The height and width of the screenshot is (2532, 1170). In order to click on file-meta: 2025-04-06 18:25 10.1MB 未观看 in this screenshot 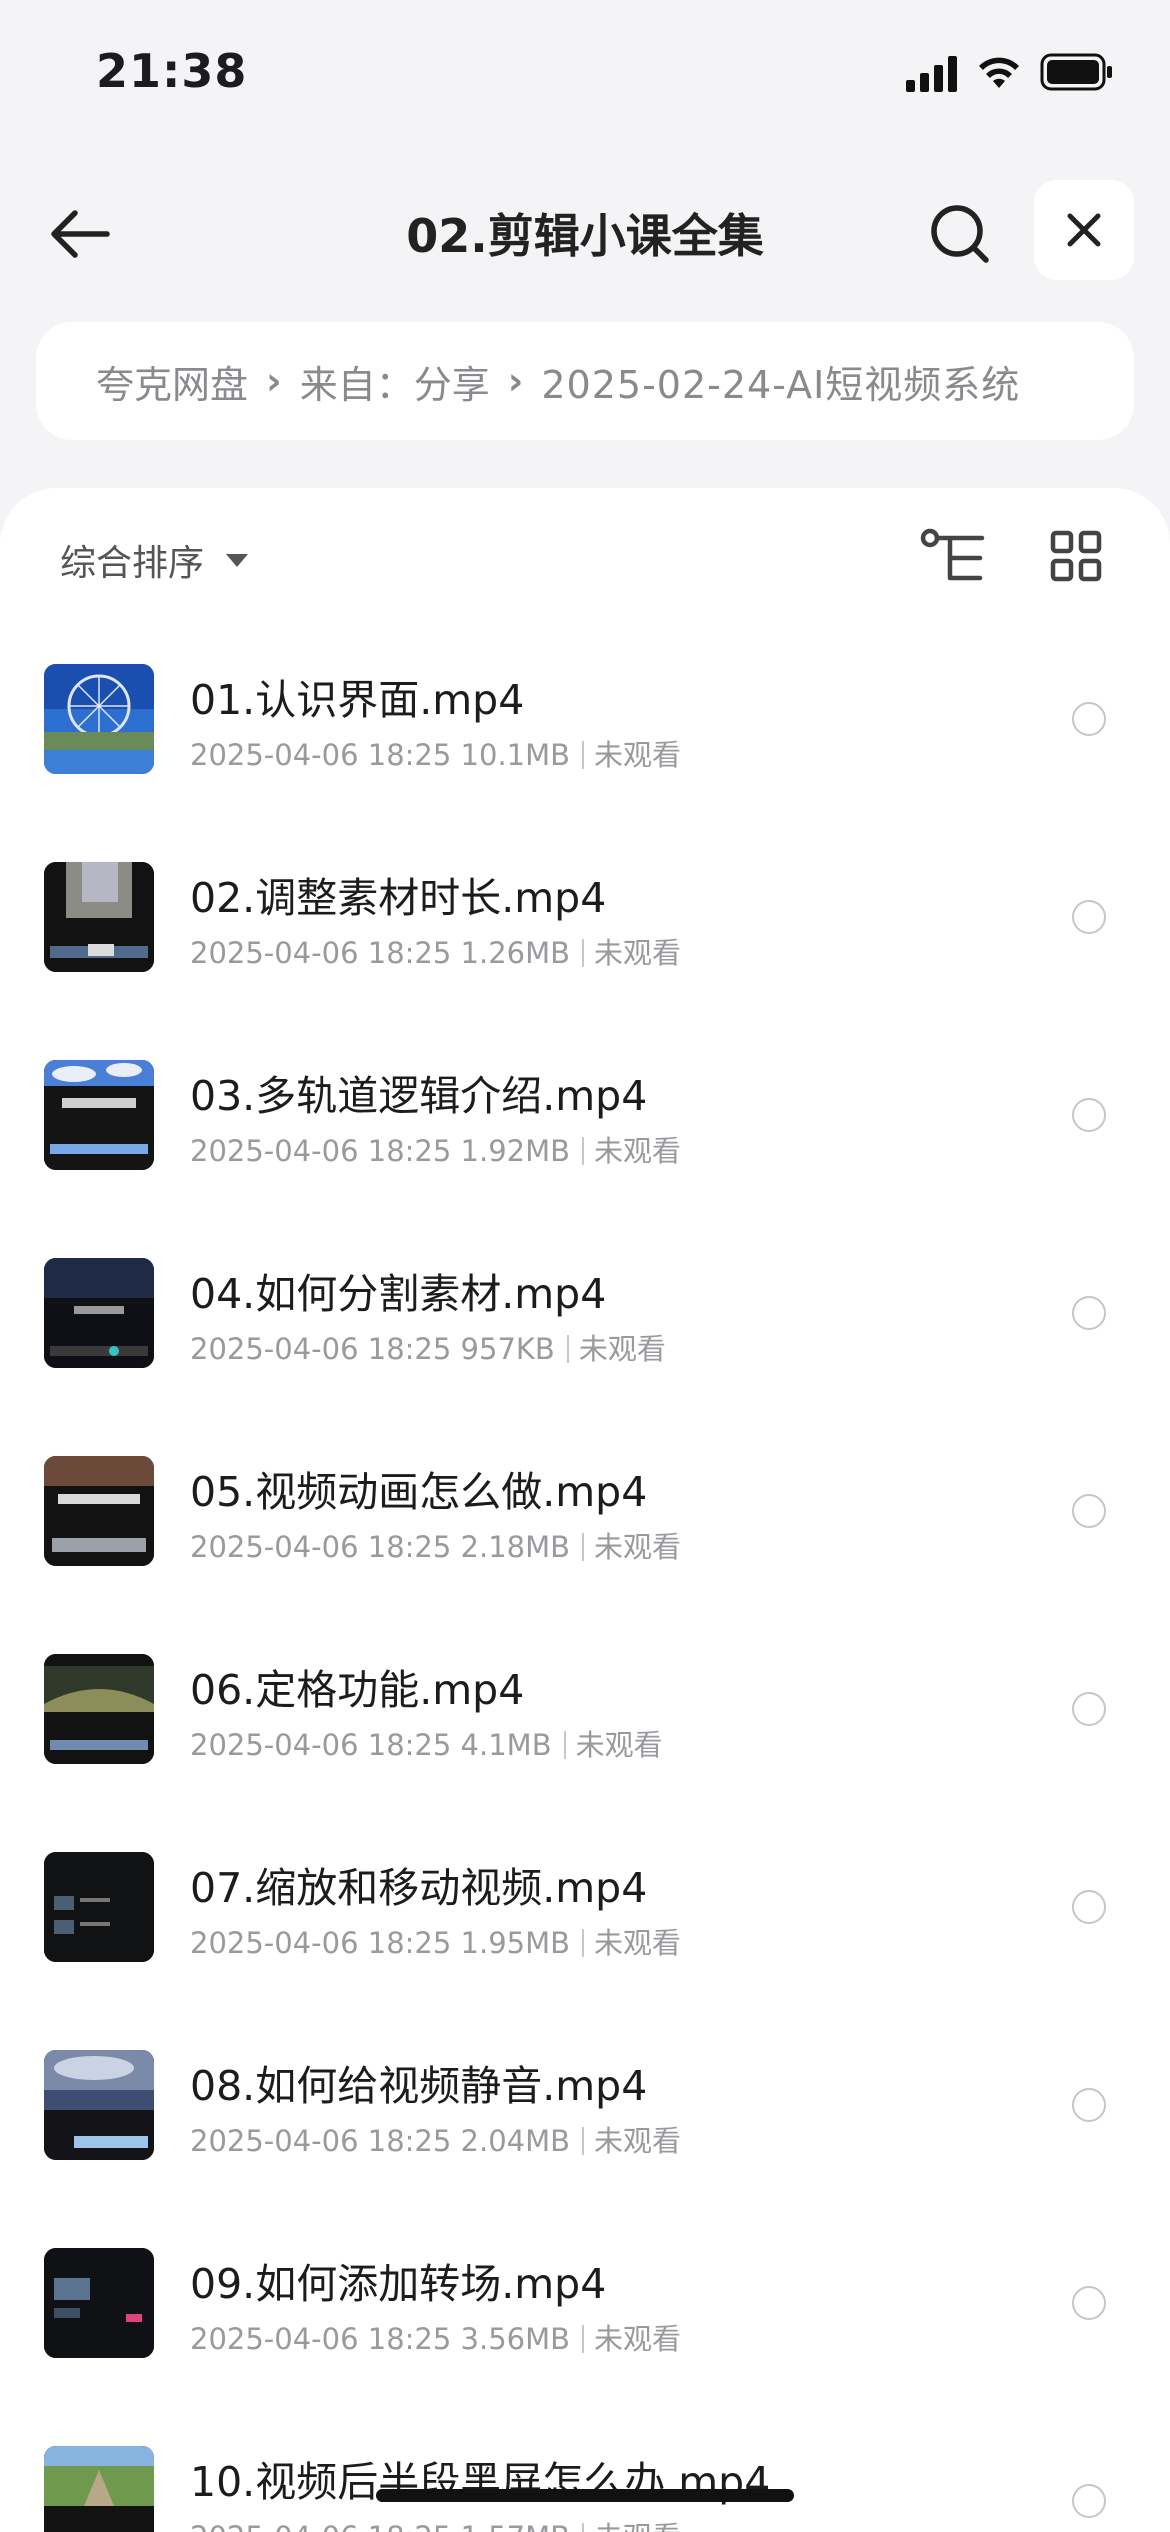, I will do `click(435, 753)`.